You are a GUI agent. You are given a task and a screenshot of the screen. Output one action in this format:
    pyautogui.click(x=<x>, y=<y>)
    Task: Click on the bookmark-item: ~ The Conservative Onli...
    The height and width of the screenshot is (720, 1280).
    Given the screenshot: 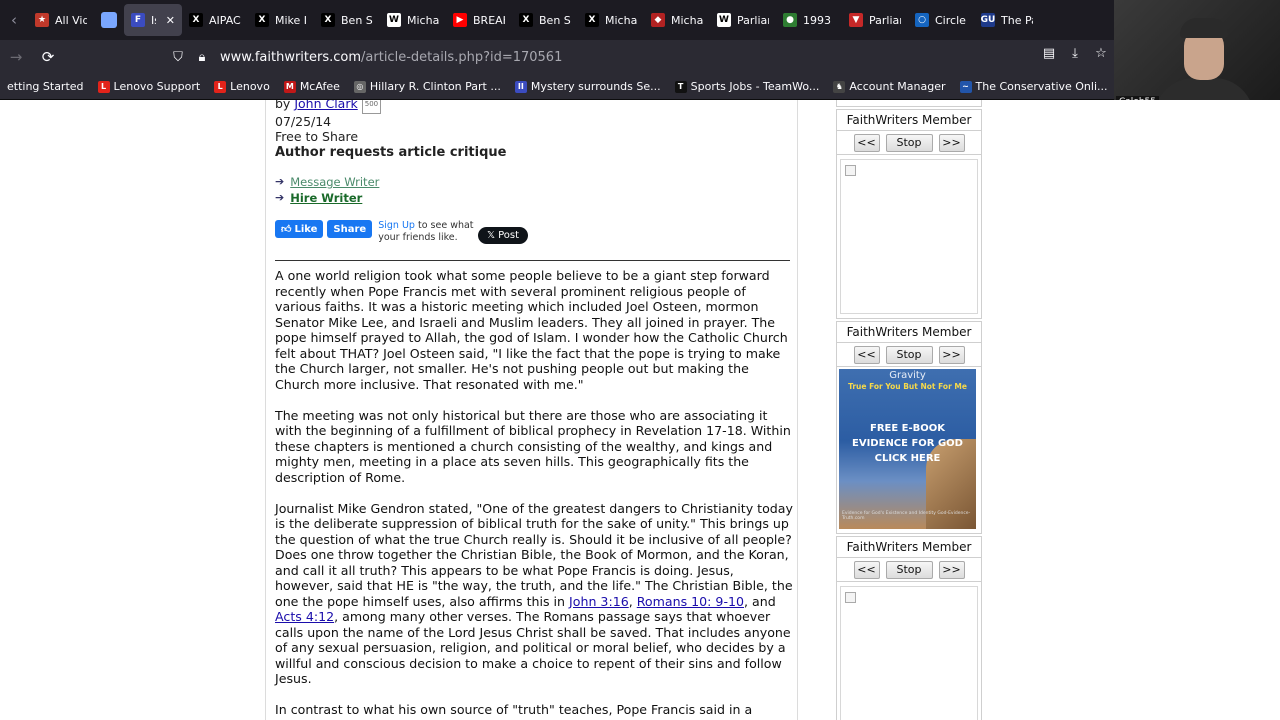 What is the action you would take?
    pyautogui.click(x=1034, y=86)
    